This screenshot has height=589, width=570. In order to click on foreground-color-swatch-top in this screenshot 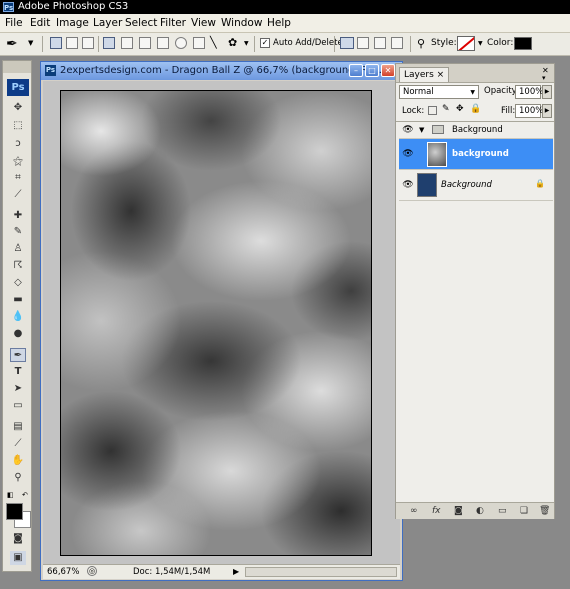, I will do `click(14, 511)`.